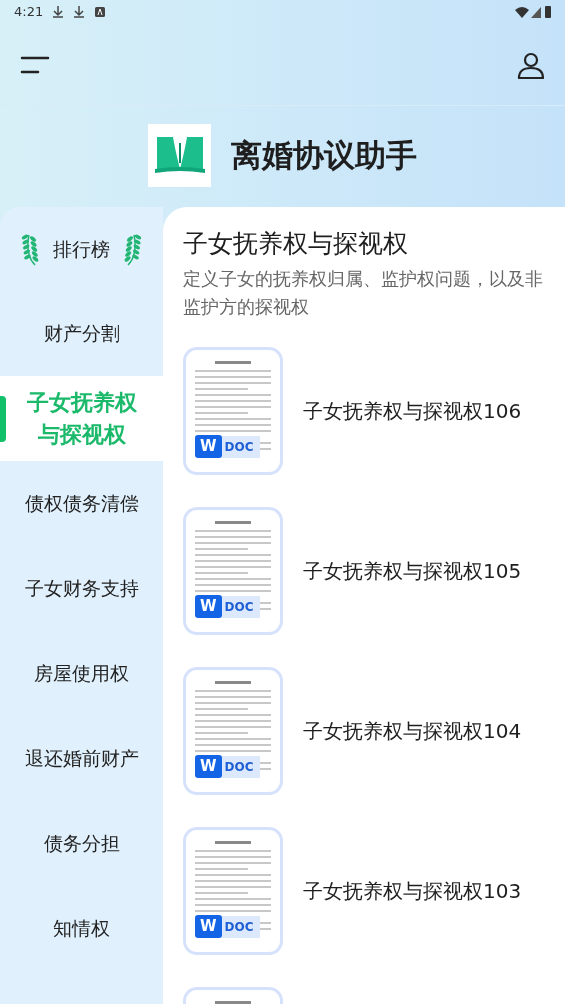  What do you see at coordinates (363, 293) in the screenshot?
I see `section-description: 定义子女的抚养权归属、监护权问题，以及非监护方的探视权` at bounding box center [363, 293].